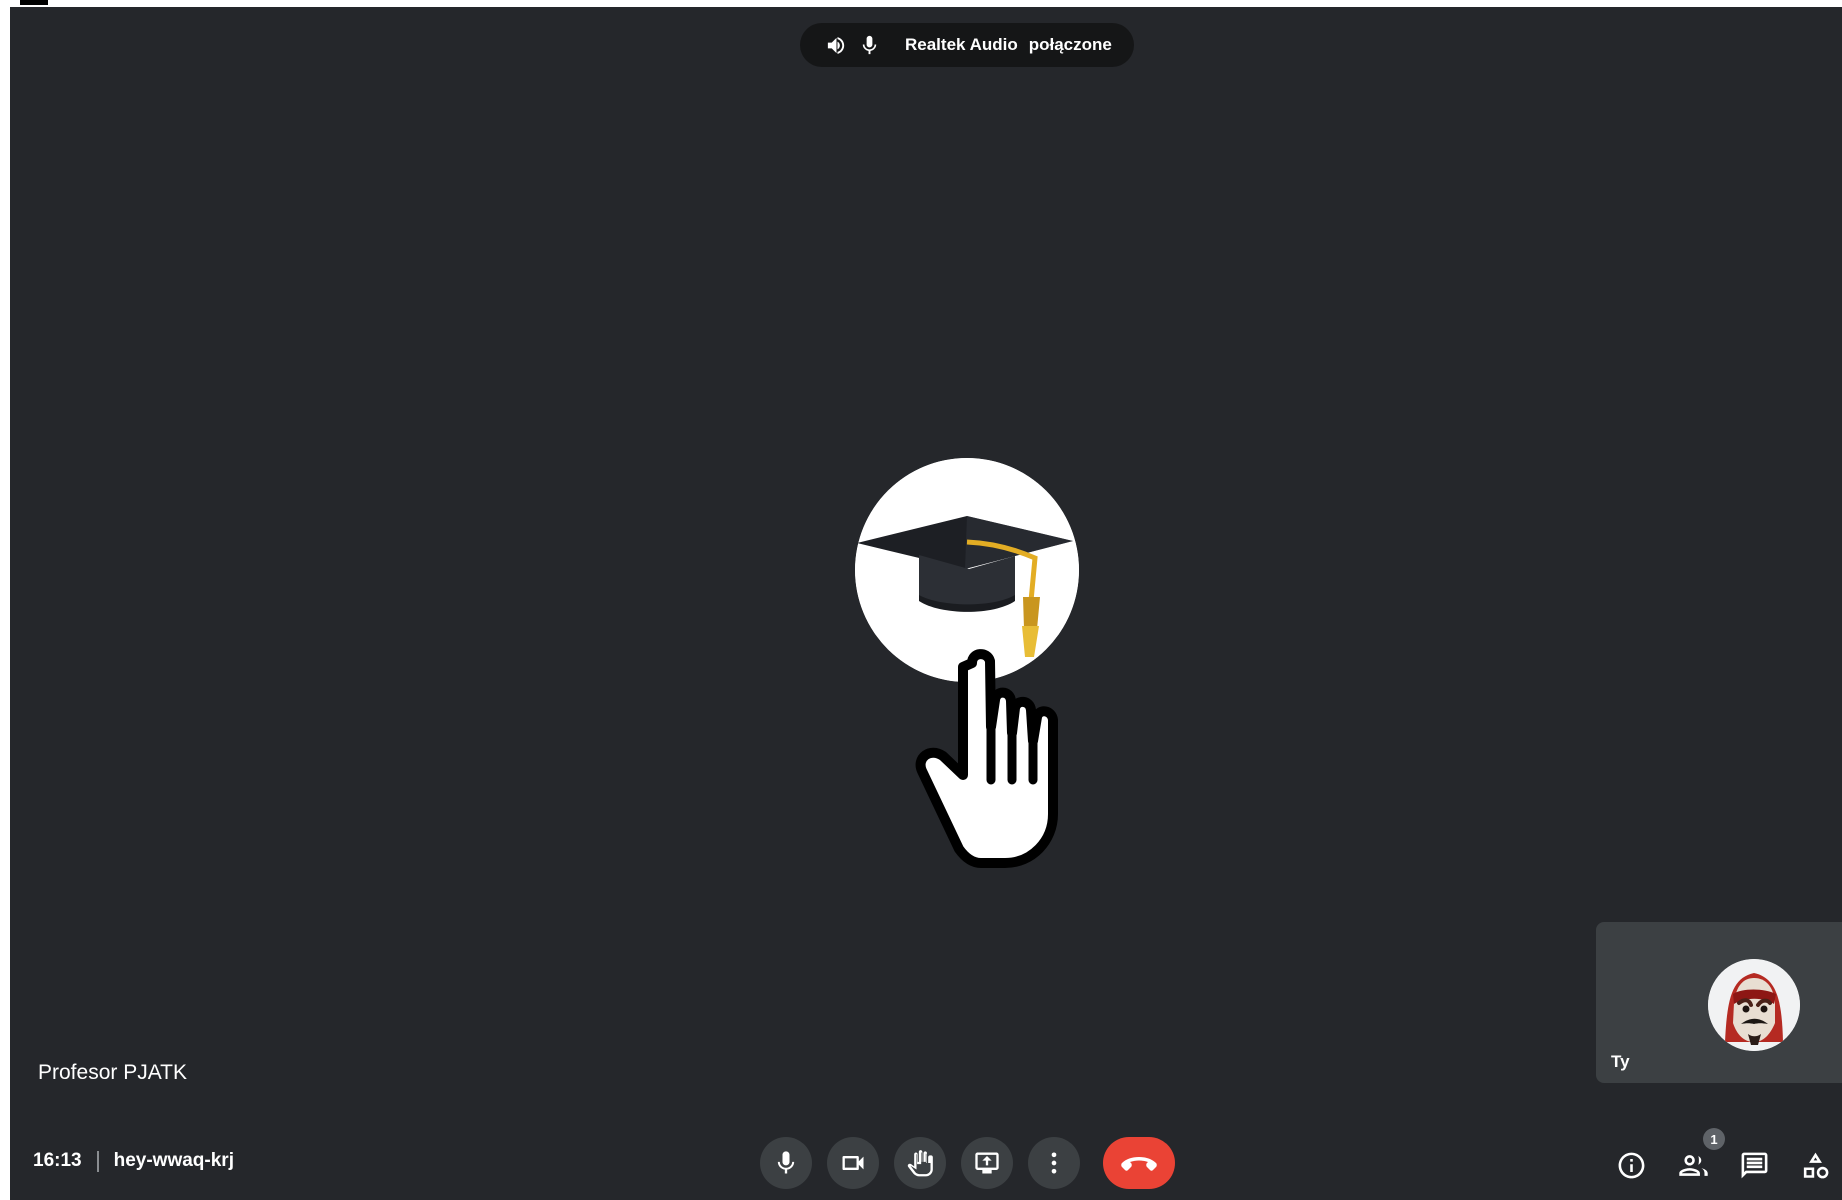  I want to click on raise-hand-button, so click(920, 1163).